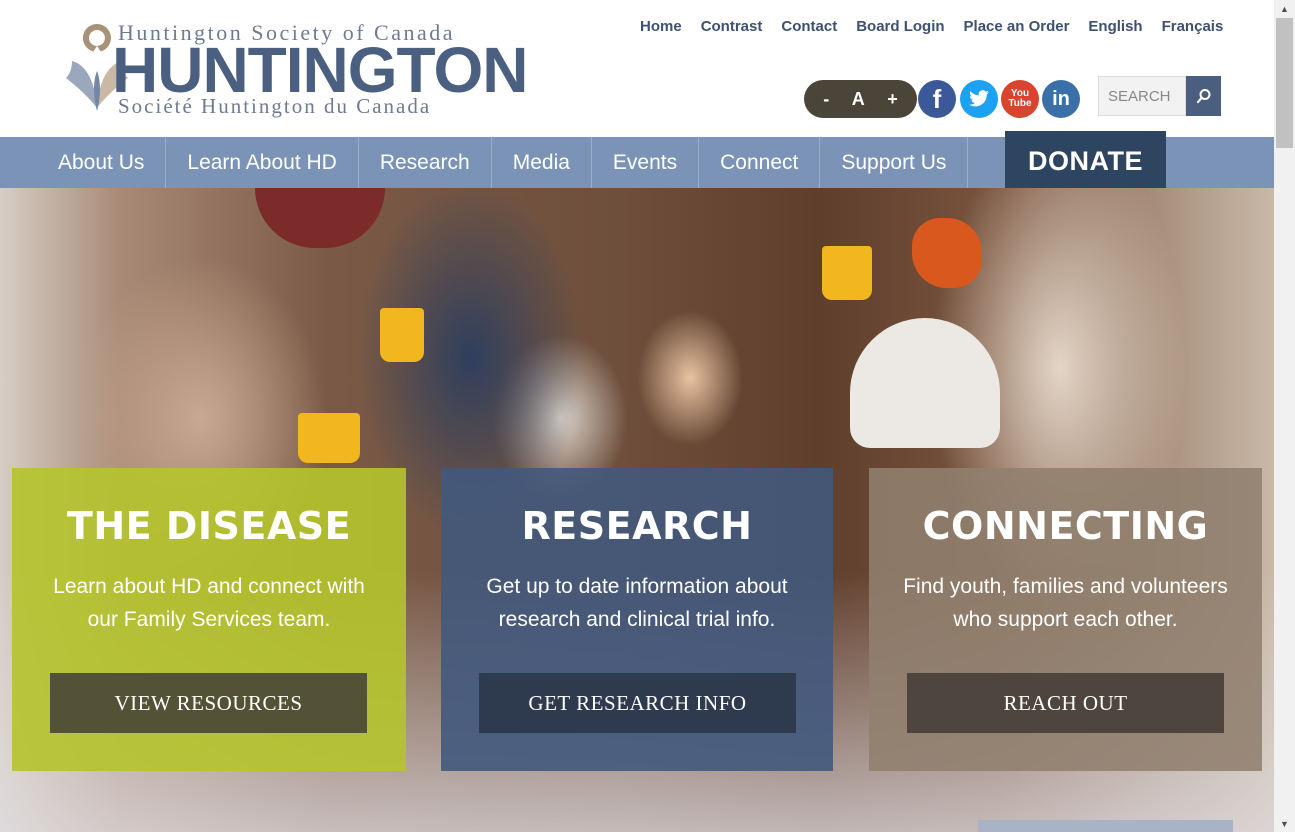 This screenshot has height=832, width=1295. I want to click on font-size-control: - A +, so click(860, 99).